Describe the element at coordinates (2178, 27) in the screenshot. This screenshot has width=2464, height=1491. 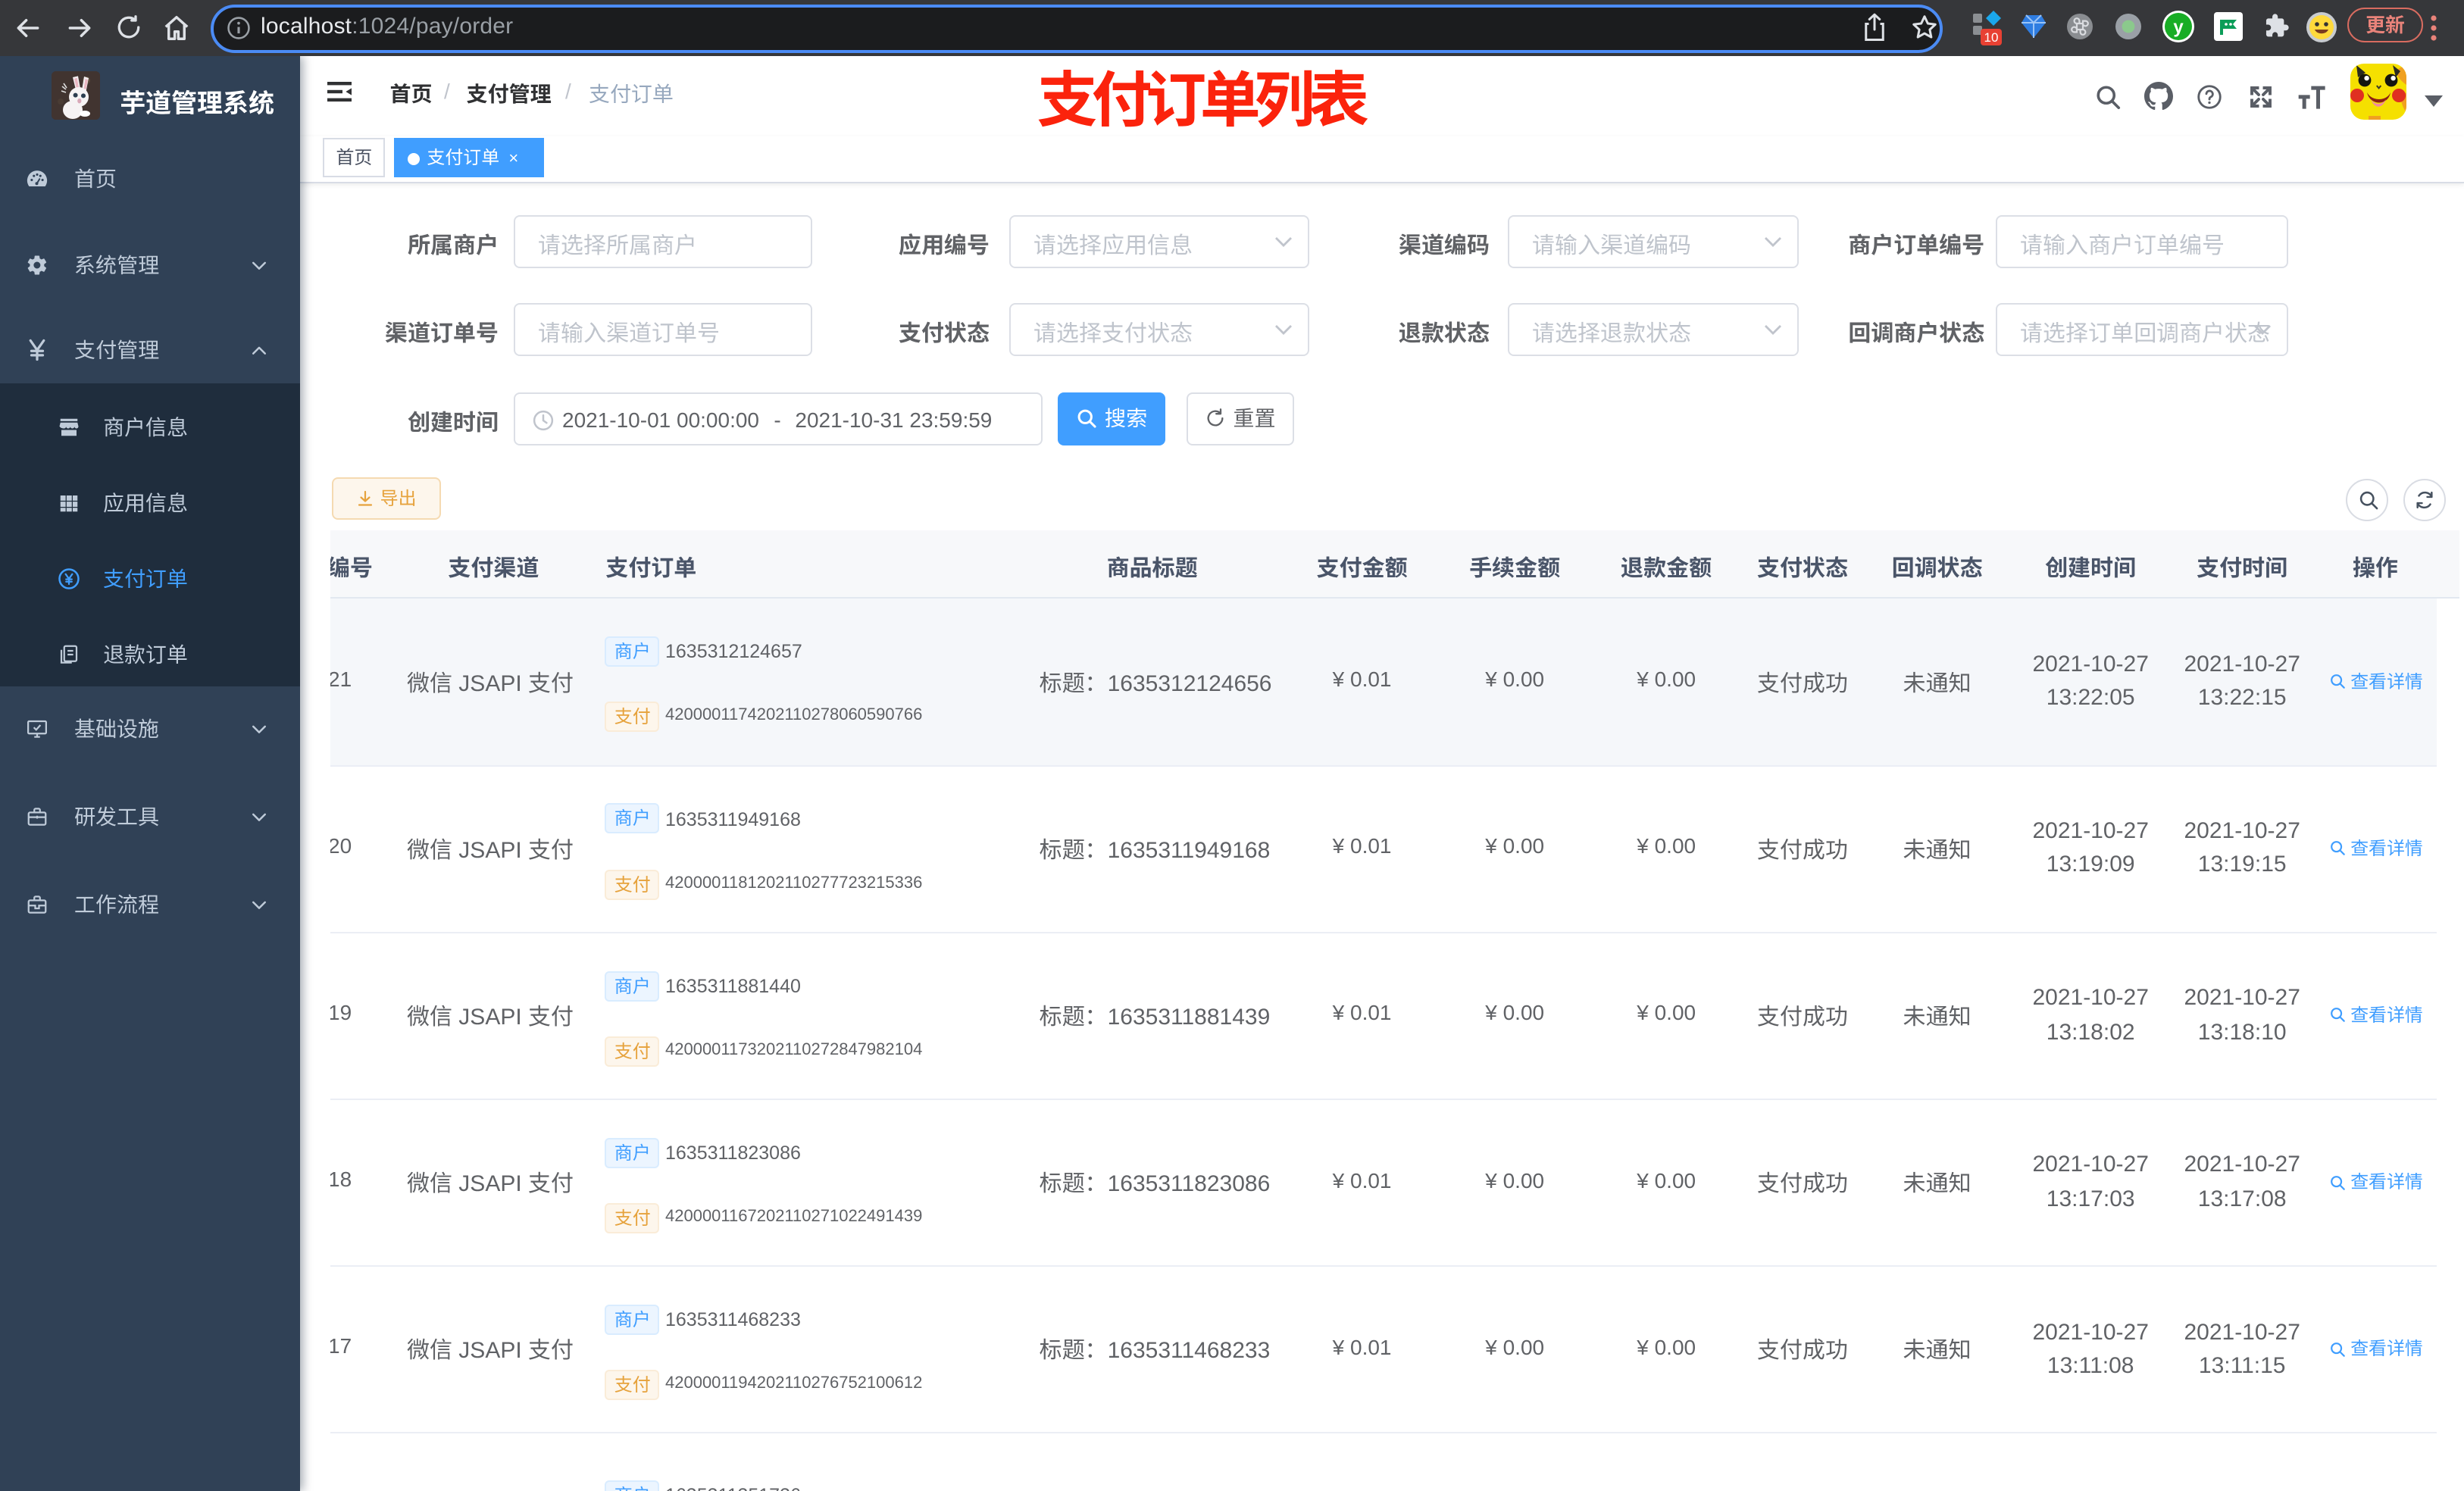
I see `svg-text: y` at that location.